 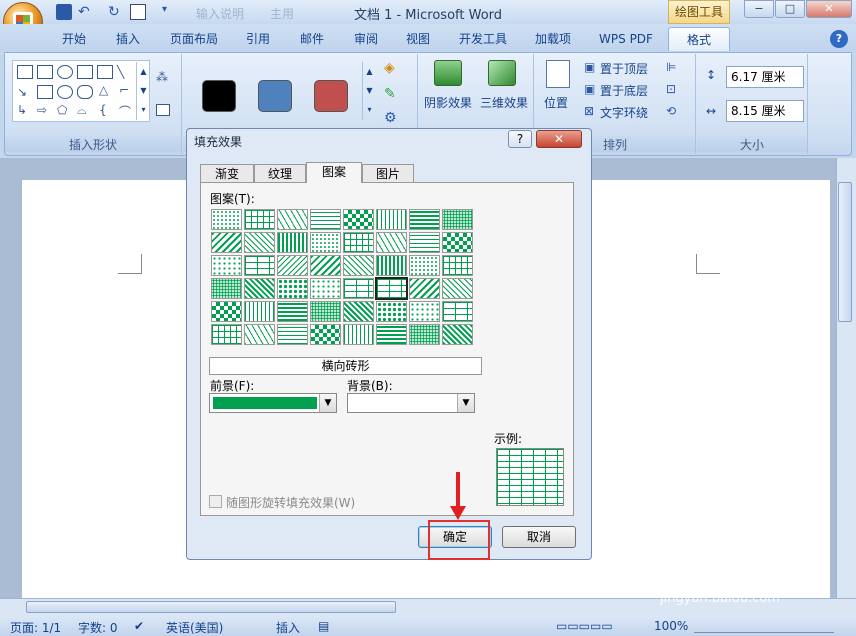 What do you see at coordinates (504, 102) in the screenshot?
I see `threed-effect-label: 三维效果` at bounding box center [504, 102].